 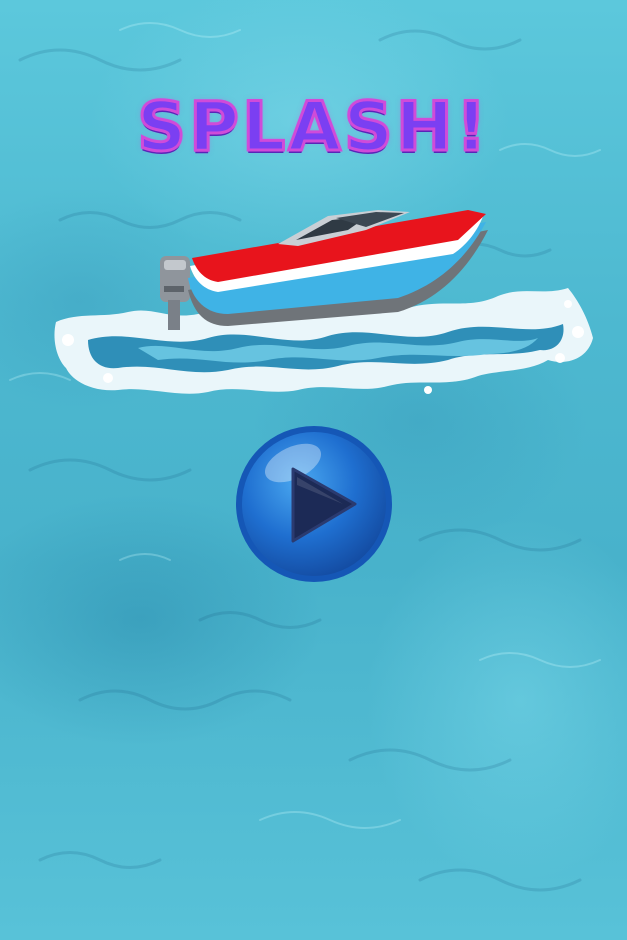 What do you see at coordinates (313, 128) in the screenshot?
I see `game-title: SPLASH!` at bounding box center [313, 128].